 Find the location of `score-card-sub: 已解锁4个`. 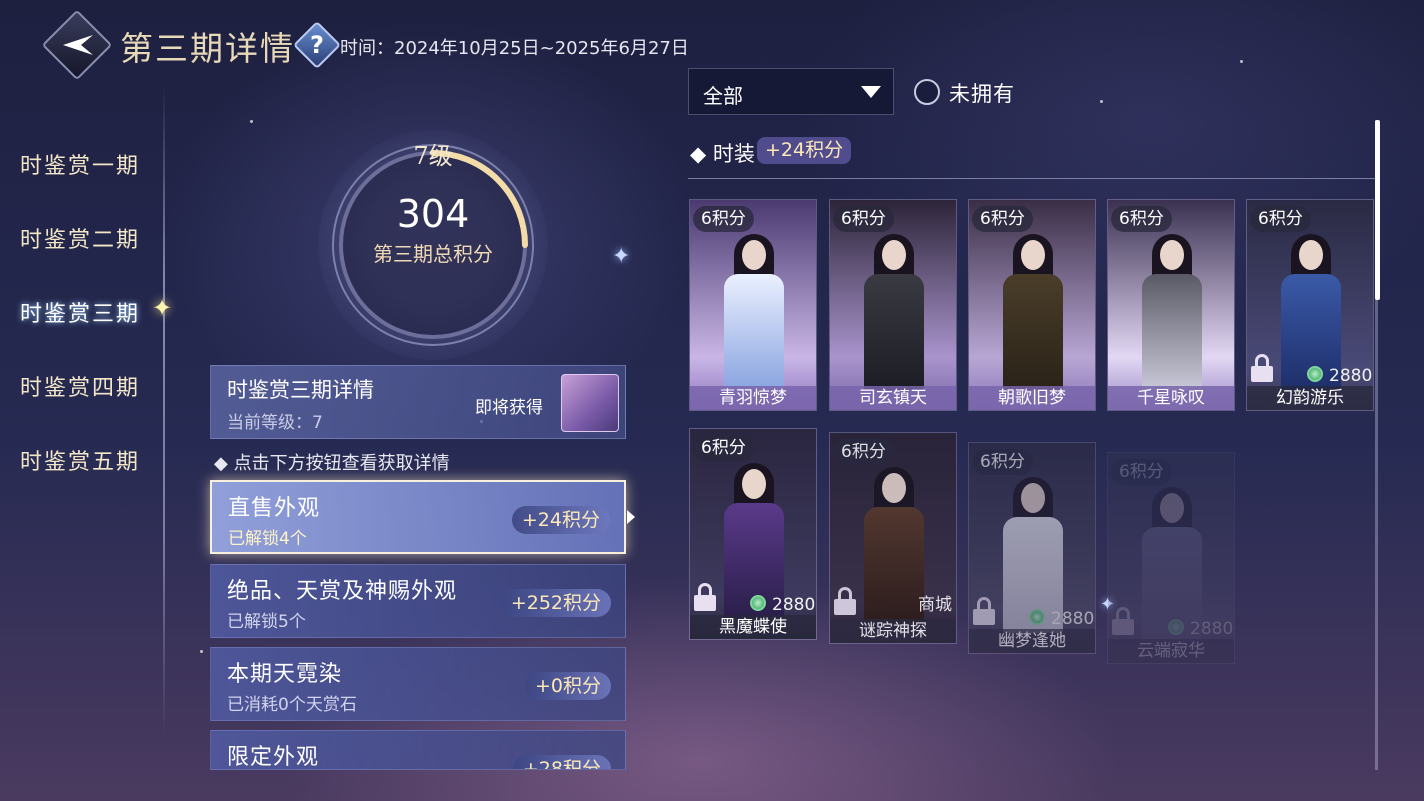

score-card-sub: 已解锁4个 is located at coordinates (267, 539).